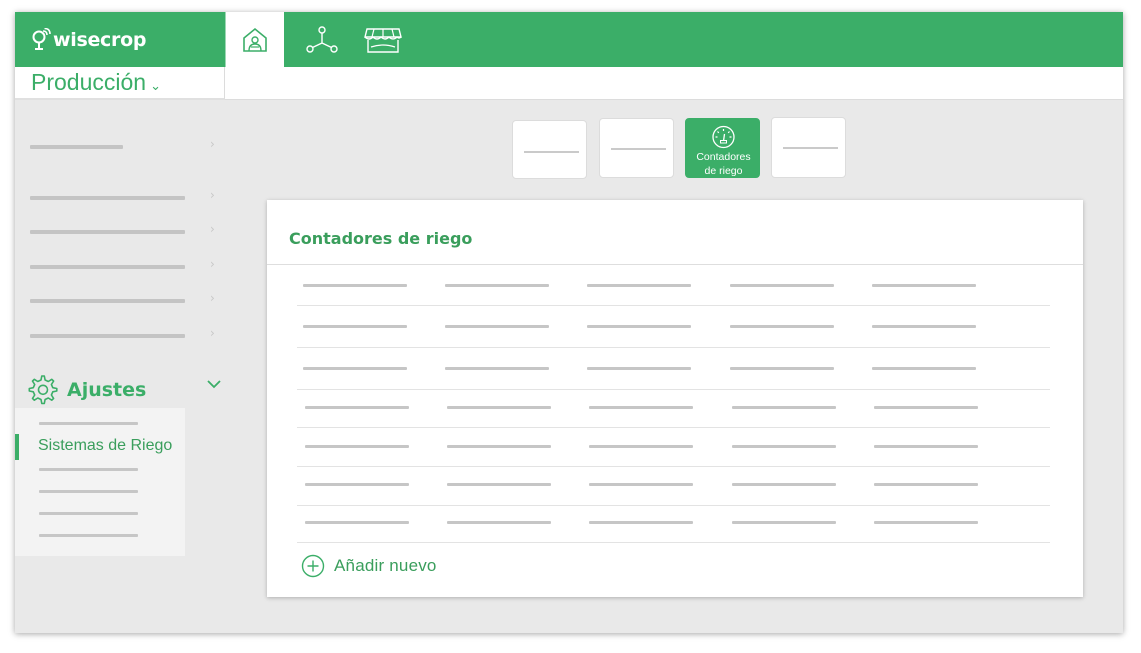  Describe the element at coordinates (100, 40) in the screenshot. I see `brand-name: wisecrop` at that location.